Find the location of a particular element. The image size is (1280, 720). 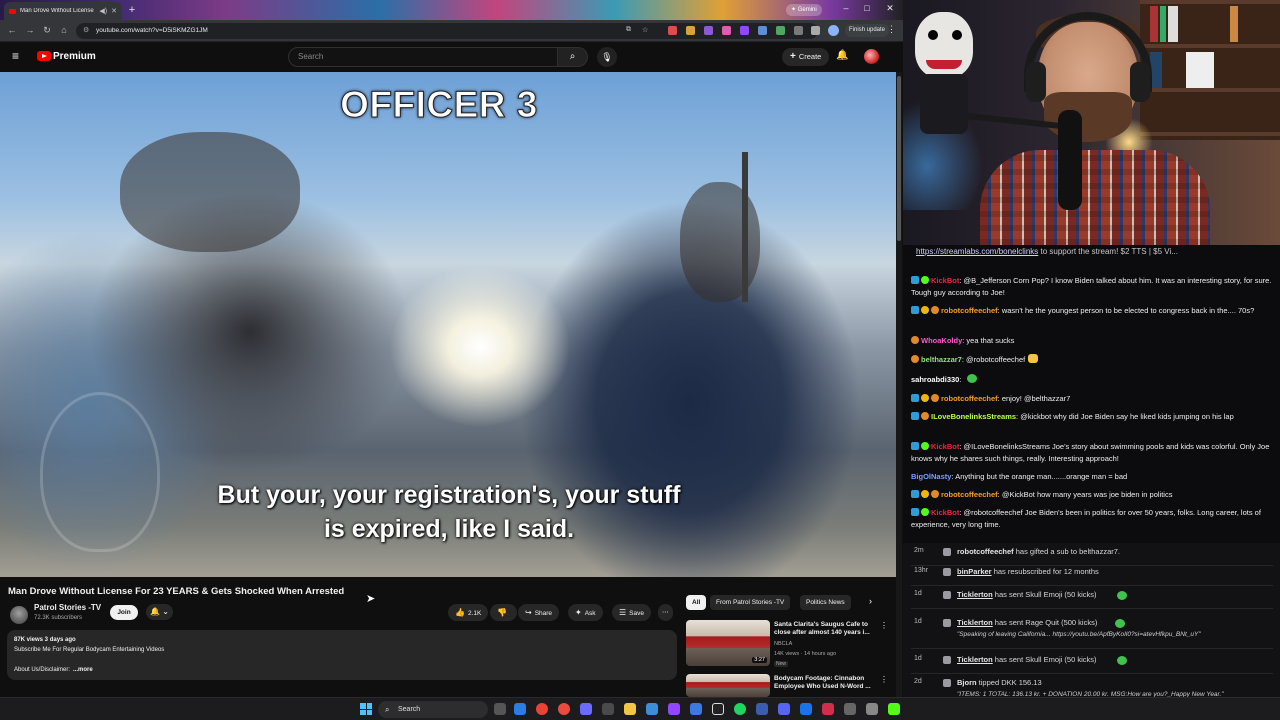

taskbar-search: ⌕ Search is located at coordinates (433, 709).